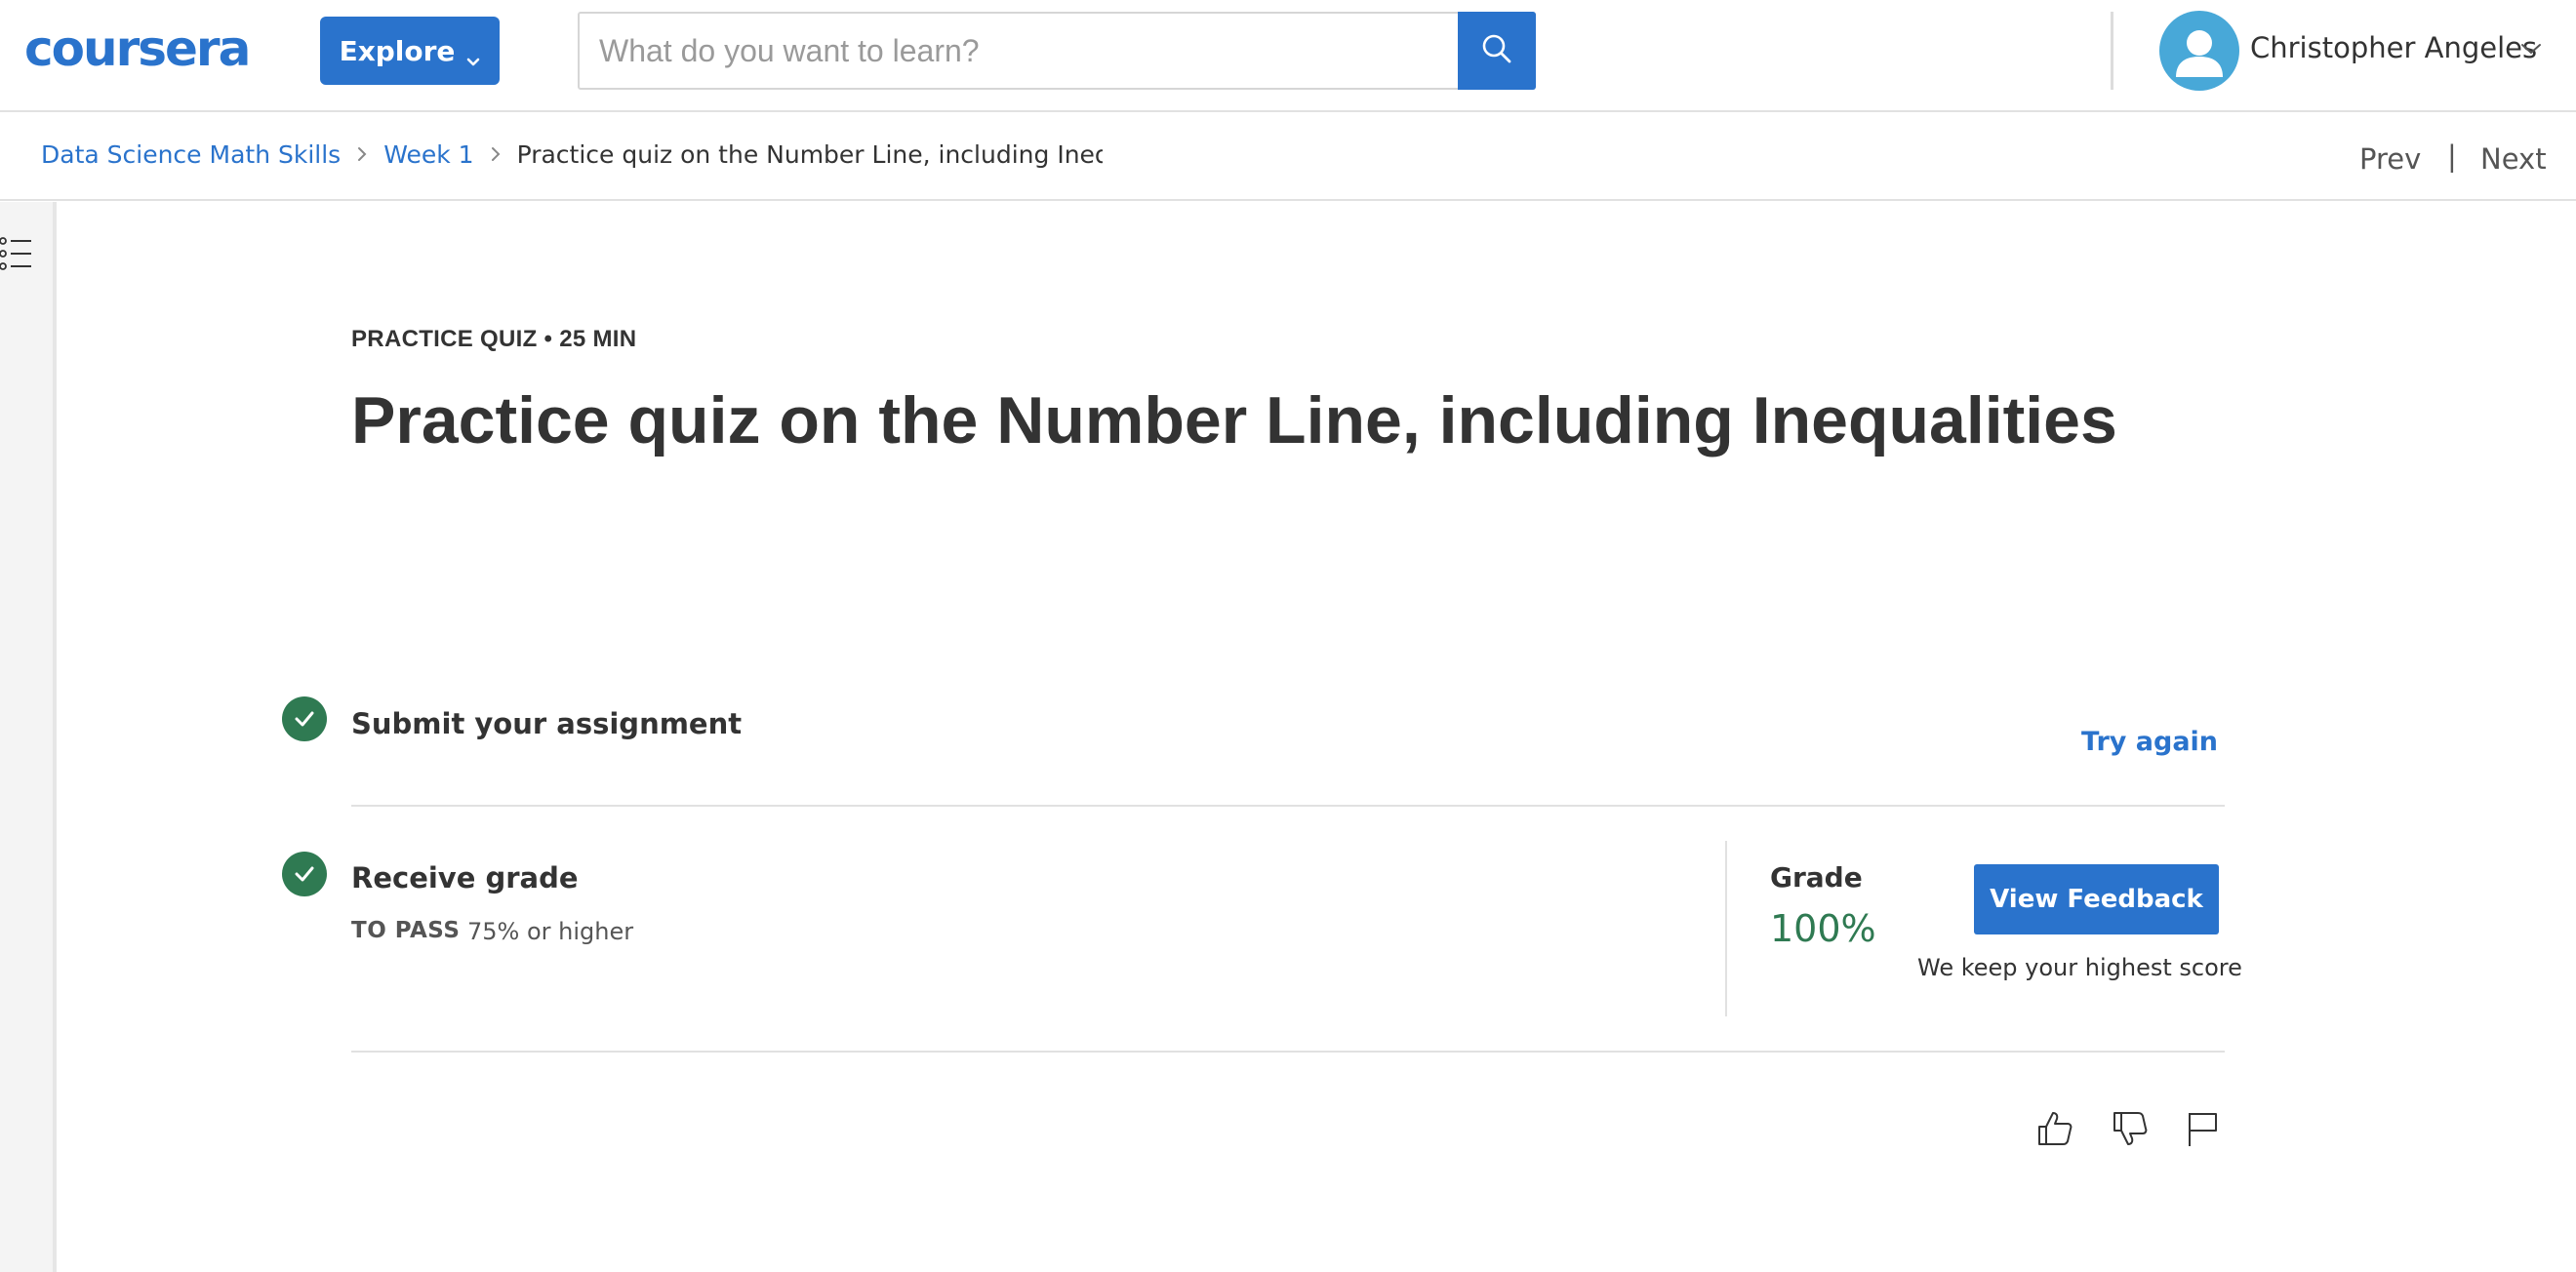  What do you see at coordinates (465, 877) in the screenshot?
I see `grade-step-title: Receive grade` at bounding box center [465, 877].